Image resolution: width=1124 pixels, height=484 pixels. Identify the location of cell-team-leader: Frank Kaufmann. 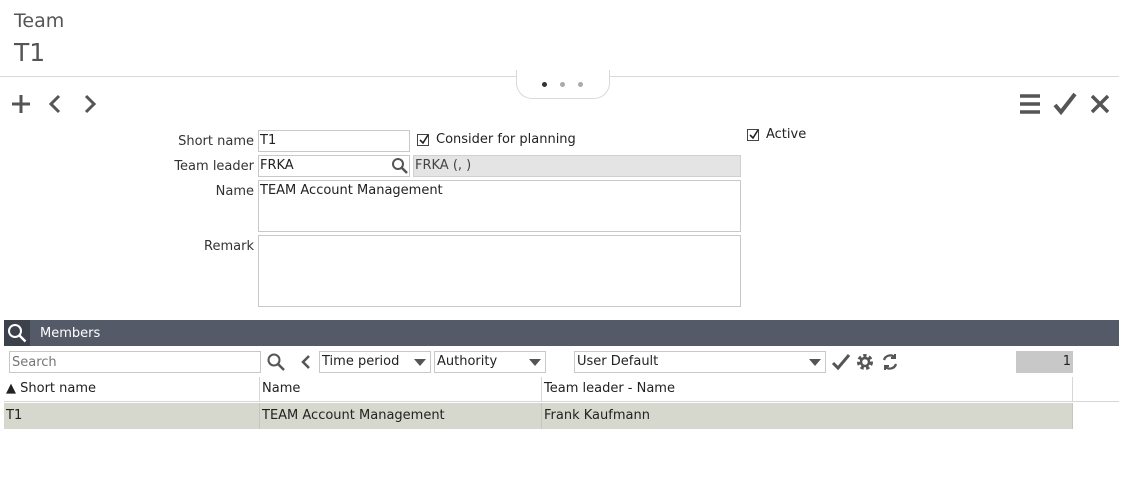
(807, 416).